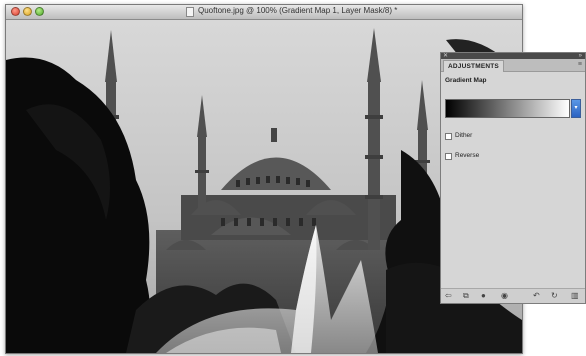 This screenshot has height=356, width=586. Describe the element at coordinates (39, 11) in the screenshot. I see `zoom-icon` at that location.